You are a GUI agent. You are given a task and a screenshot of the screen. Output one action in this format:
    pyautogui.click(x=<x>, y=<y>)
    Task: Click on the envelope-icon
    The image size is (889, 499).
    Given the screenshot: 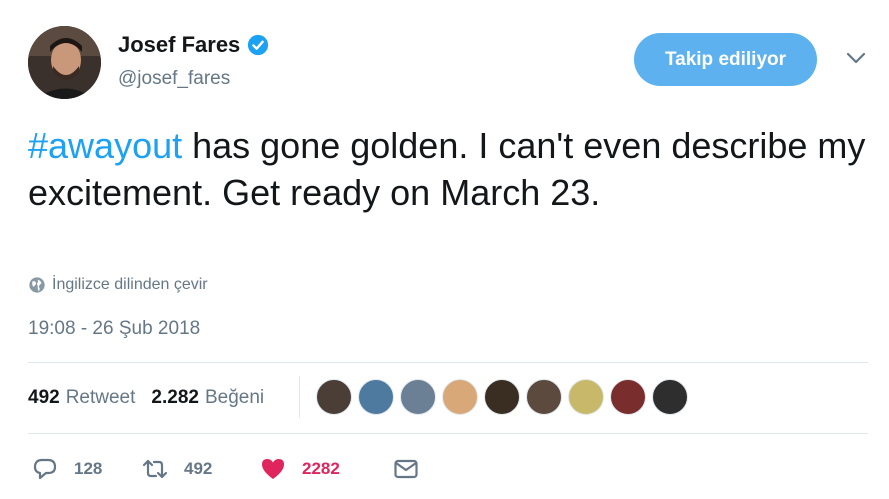 What is the action you would take?
    pyautogui.click(x=406, y=469)
    